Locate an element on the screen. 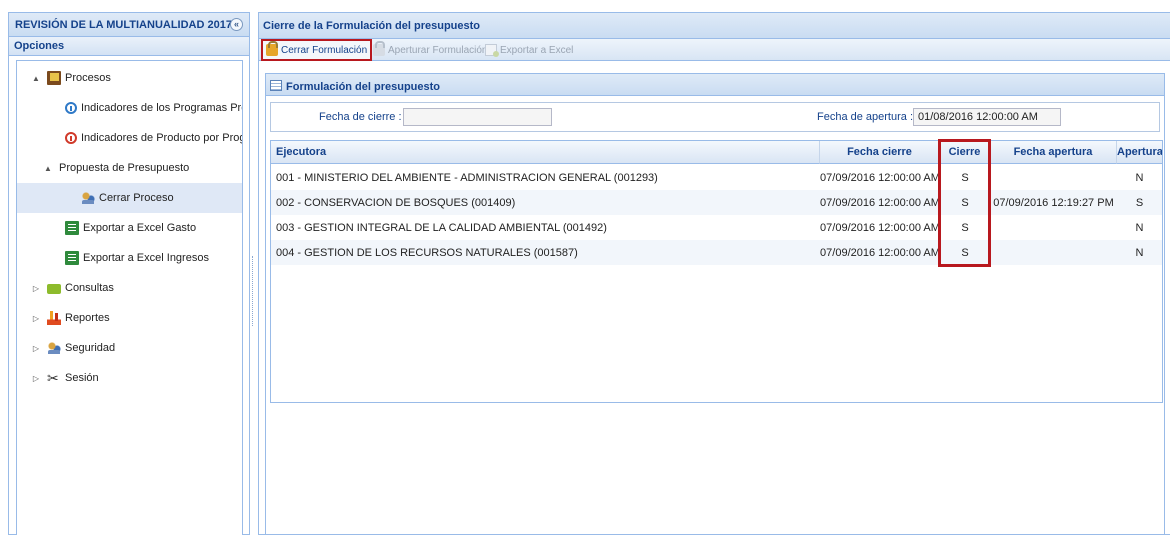 This screenshot has height=535, width=1170. cell-apertura: S is located at coordinates (1139, 203).